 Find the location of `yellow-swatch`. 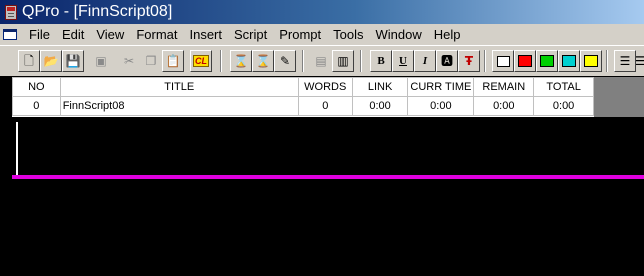

yellow-swatch is located at coordinates (591, 61).